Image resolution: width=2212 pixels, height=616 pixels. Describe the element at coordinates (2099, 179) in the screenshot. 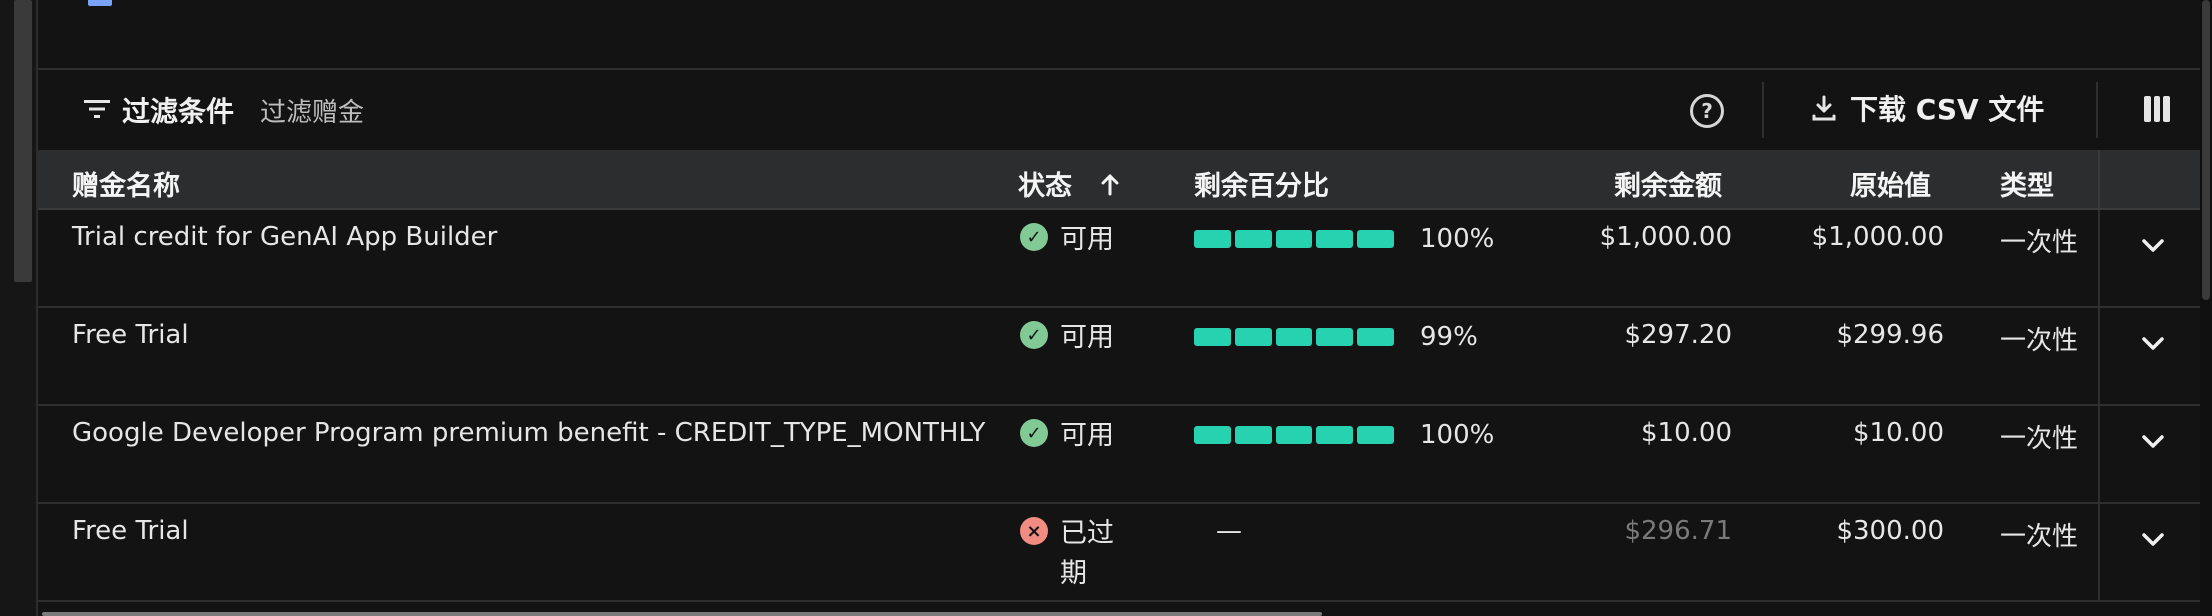

I see `header-divider` at that location.